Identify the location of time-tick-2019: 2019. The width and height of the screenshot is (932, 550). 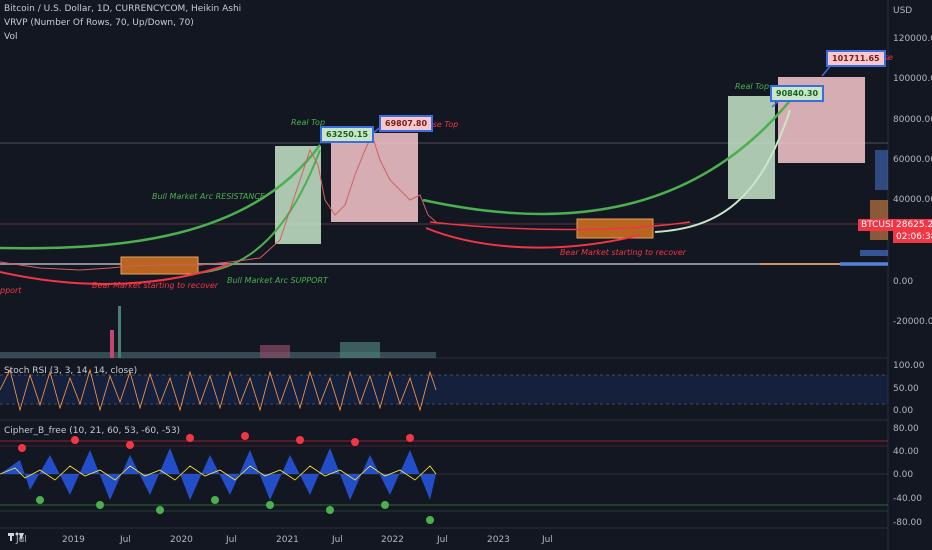
(73, 540).